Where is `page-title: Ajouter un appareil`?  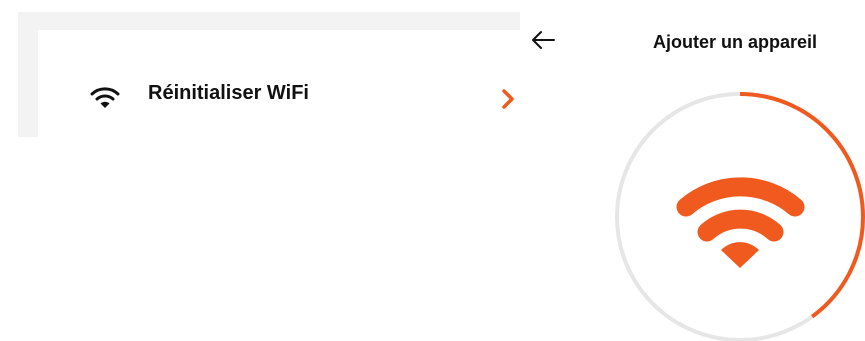
page-title: Ajouter un appareil is located at coordinates (735, 42).